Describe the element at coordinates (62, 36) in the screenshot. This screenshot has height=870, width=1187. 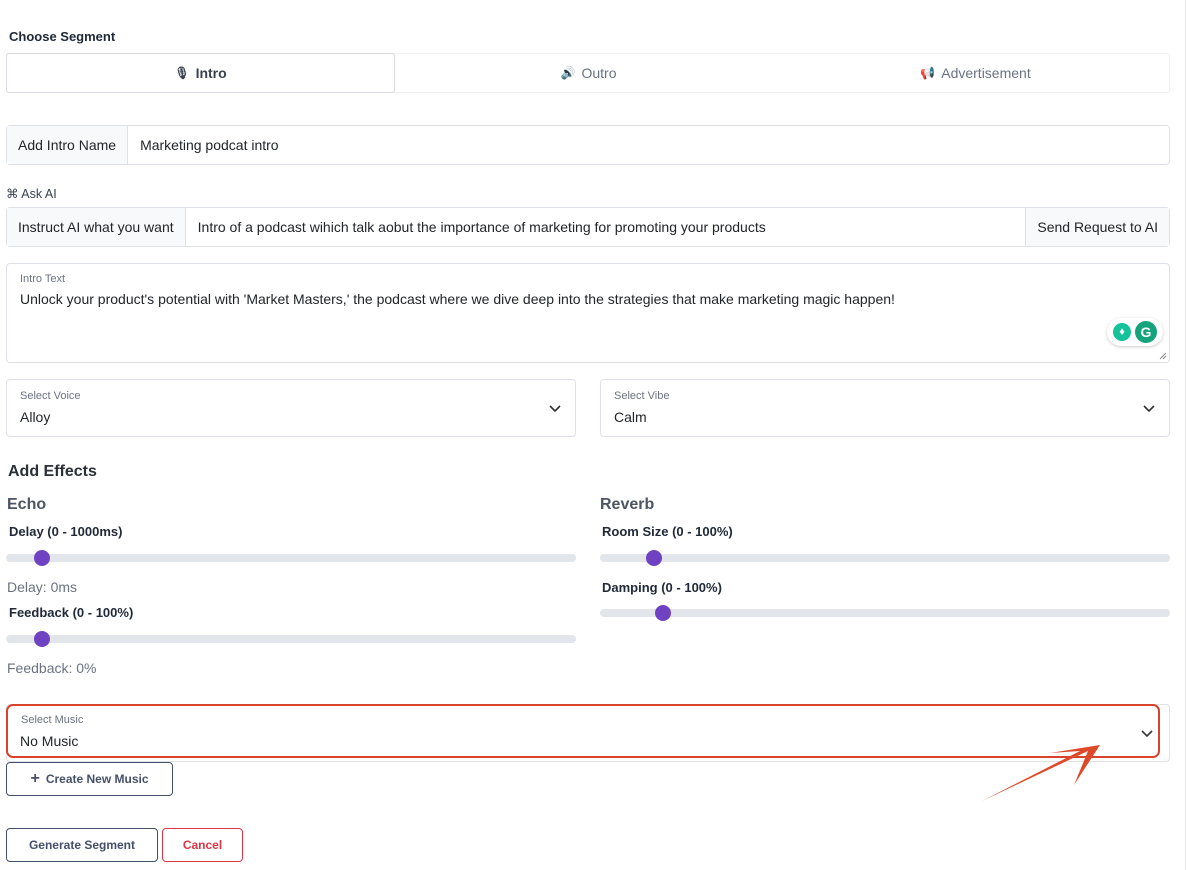
I see `segment-label: Choose Segment` at that location.